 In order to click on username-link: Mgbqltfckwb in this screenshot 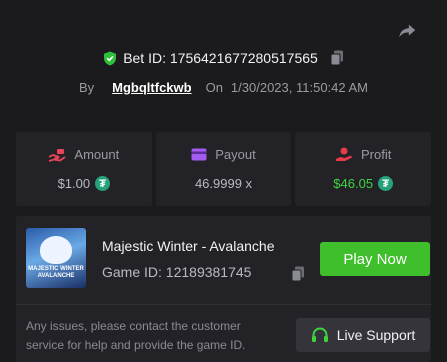, I will do `click(151, 87)`.